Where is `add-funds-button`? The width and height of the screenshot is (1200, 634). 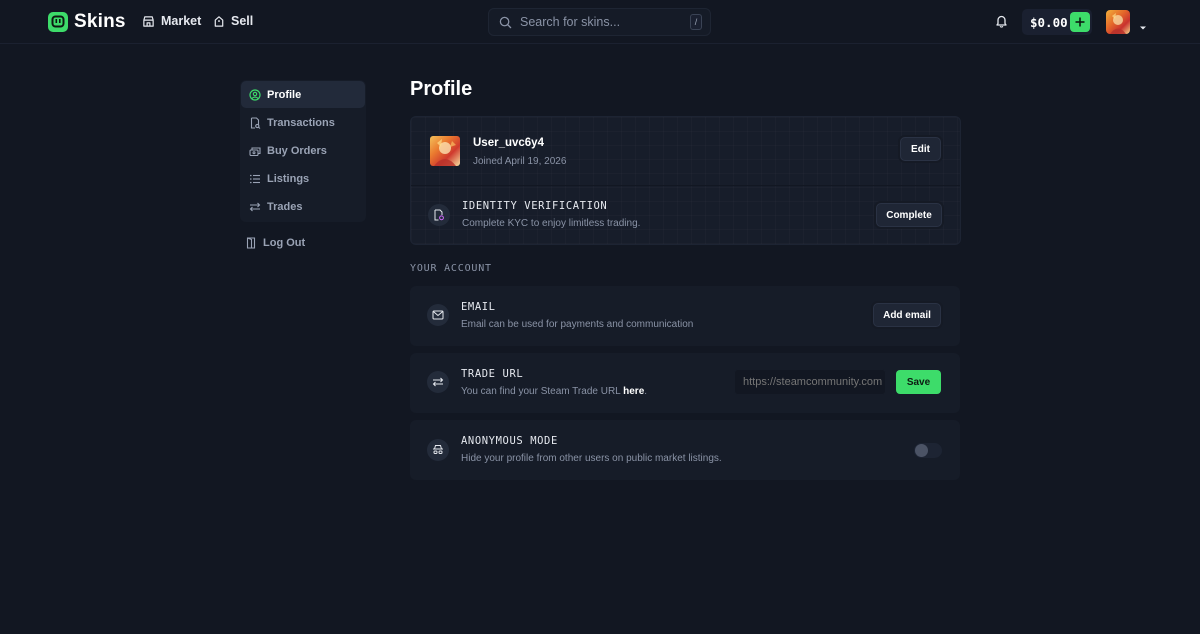 add-funds-button is located at coordinates (1080, 22).